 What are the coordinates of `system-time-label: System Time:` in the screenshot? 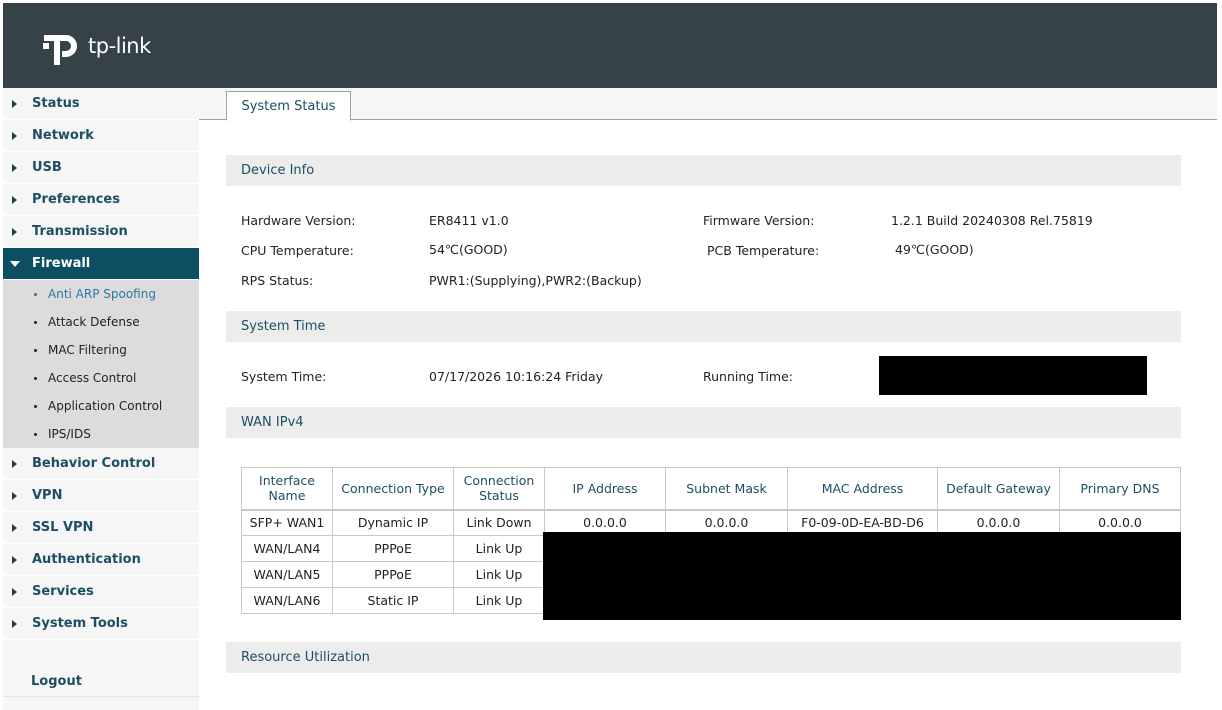 It's located at (284, 376).